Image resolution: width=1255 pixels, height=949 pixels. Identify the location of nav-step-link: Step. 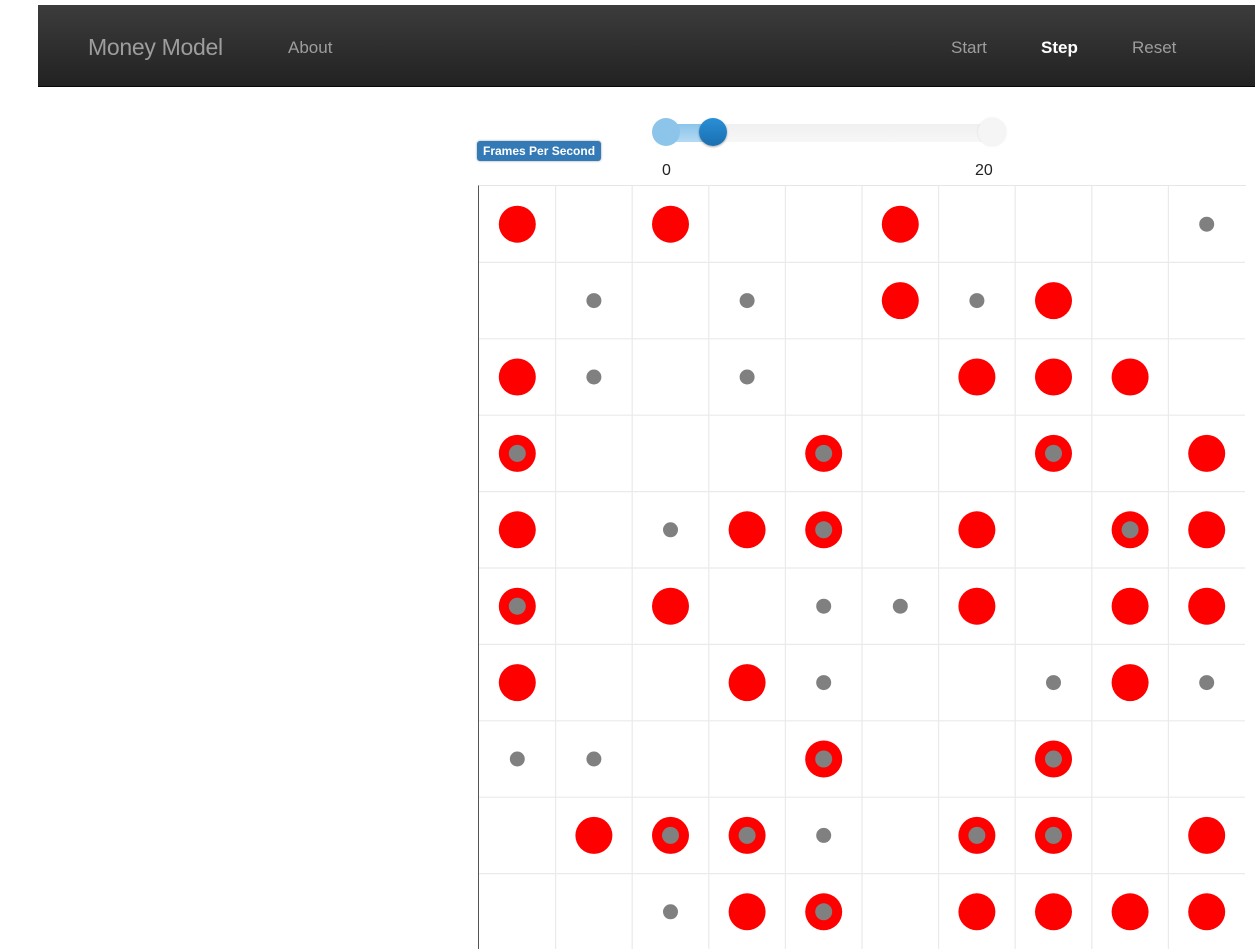
(1059, 48).